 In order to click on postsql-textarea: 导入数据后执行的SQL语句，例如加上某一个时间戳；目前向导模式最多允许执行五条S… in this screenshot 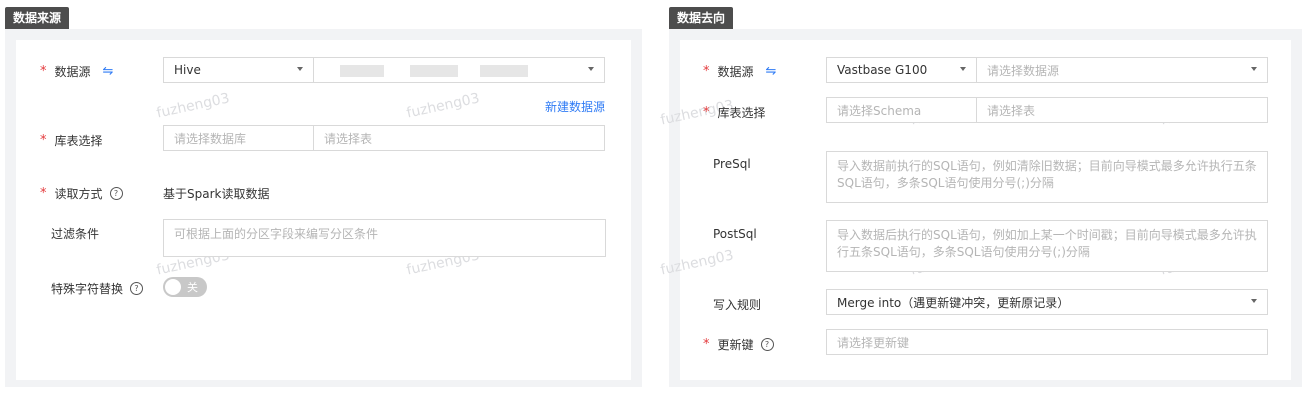, I will do `click(1047, 246)`.